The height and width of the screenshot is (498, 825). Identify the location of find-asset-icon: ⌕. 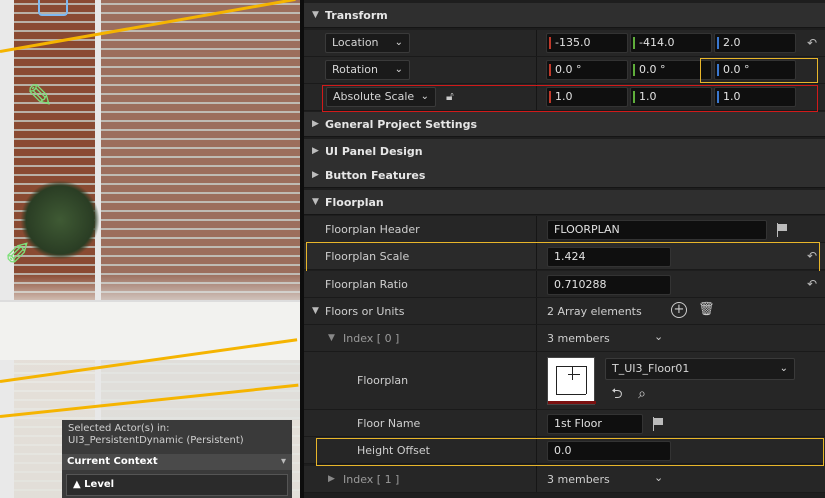
(642, 394).